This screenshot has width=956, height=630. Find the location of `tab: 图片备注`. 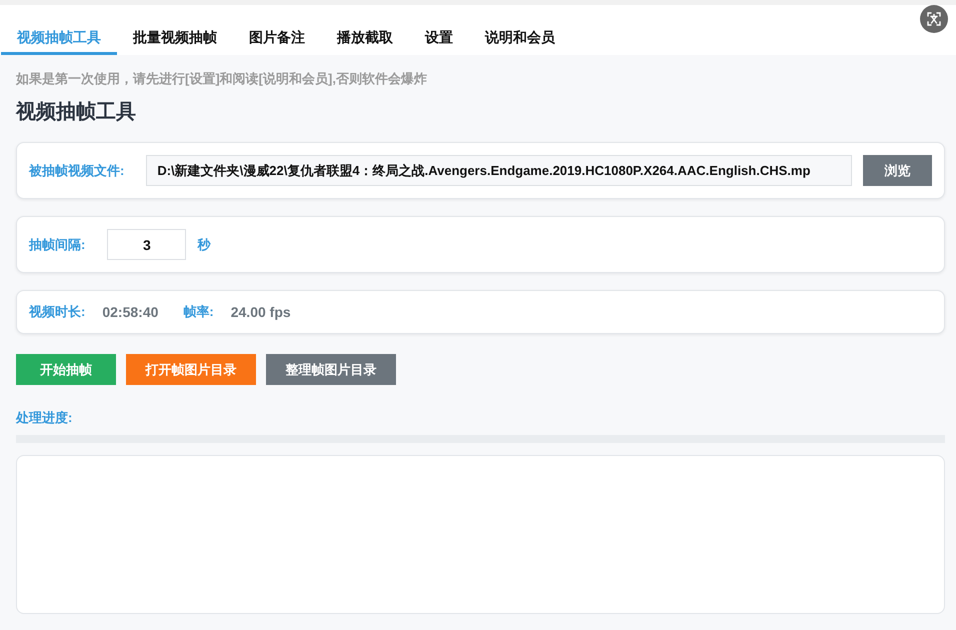

tab: 图片备注 is located at coordinates (277, 30).